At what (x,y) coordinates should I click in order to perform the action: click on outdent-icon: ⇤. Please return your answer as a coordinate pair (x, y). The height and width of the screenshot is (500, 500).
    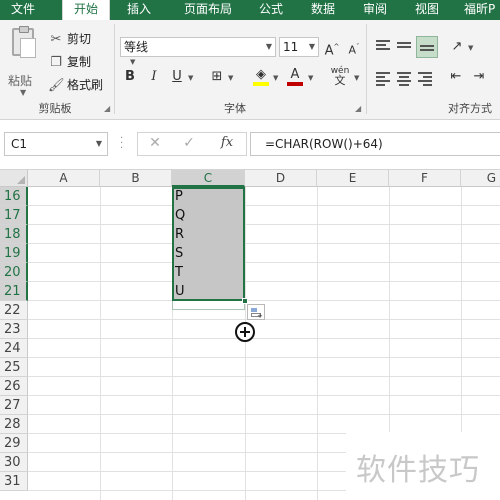
    Looking at the image, I should click on (456, 76).